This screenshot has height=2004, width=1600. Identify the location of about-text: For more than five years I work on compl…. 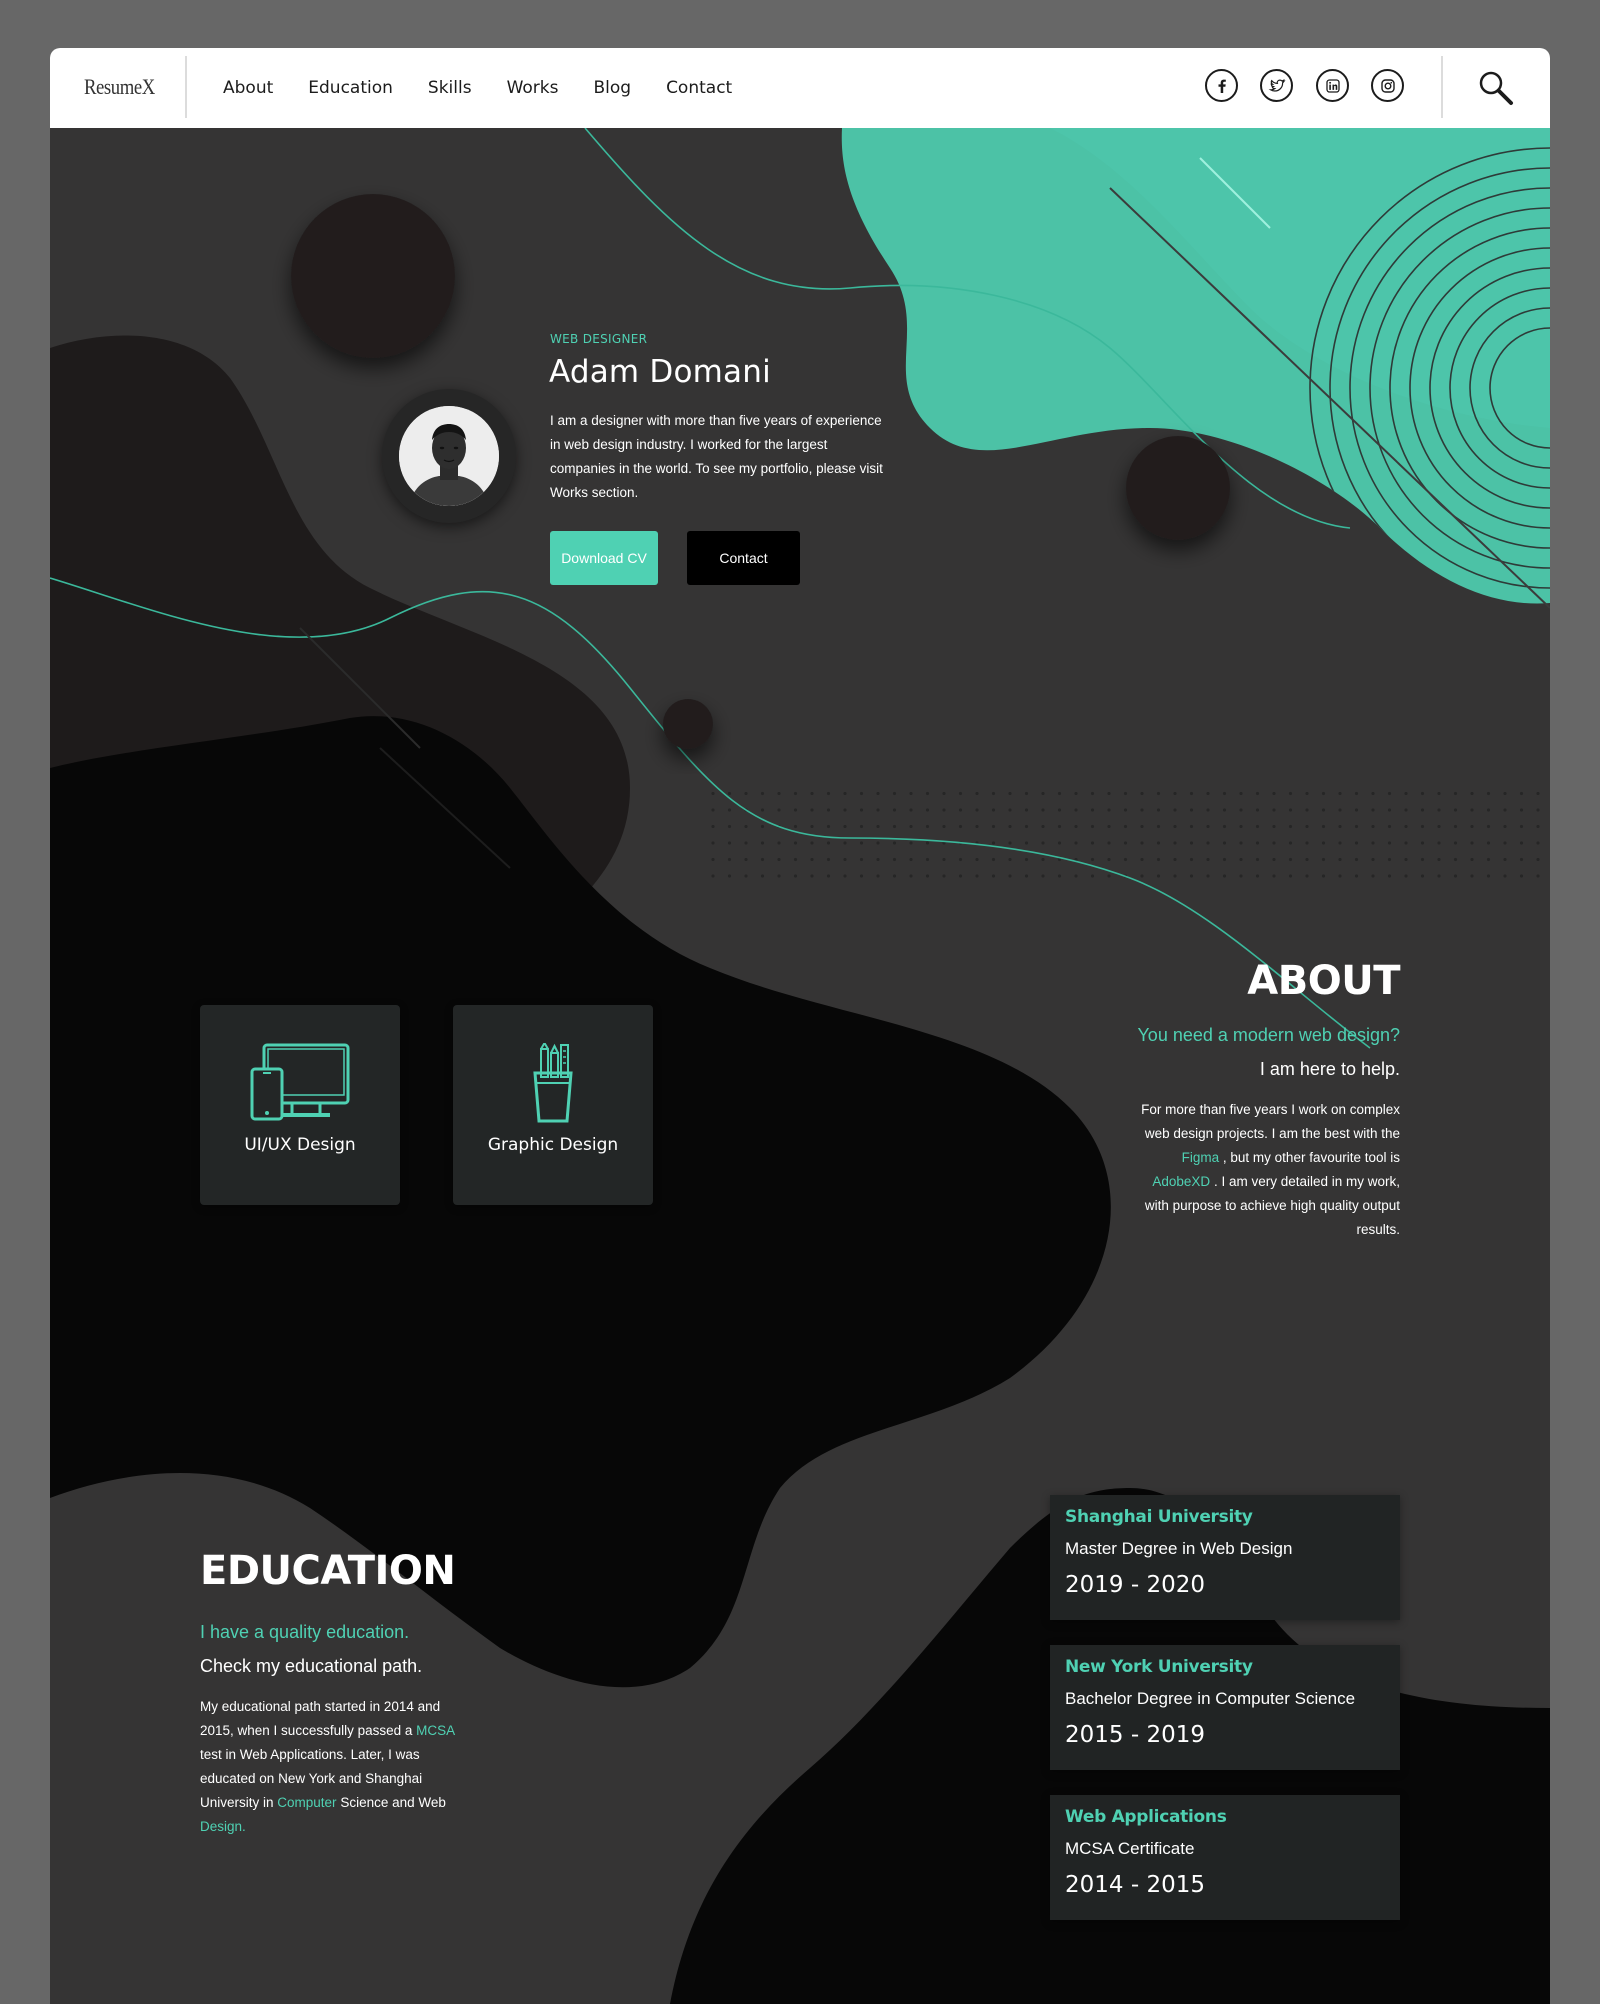
(1265, 1170).